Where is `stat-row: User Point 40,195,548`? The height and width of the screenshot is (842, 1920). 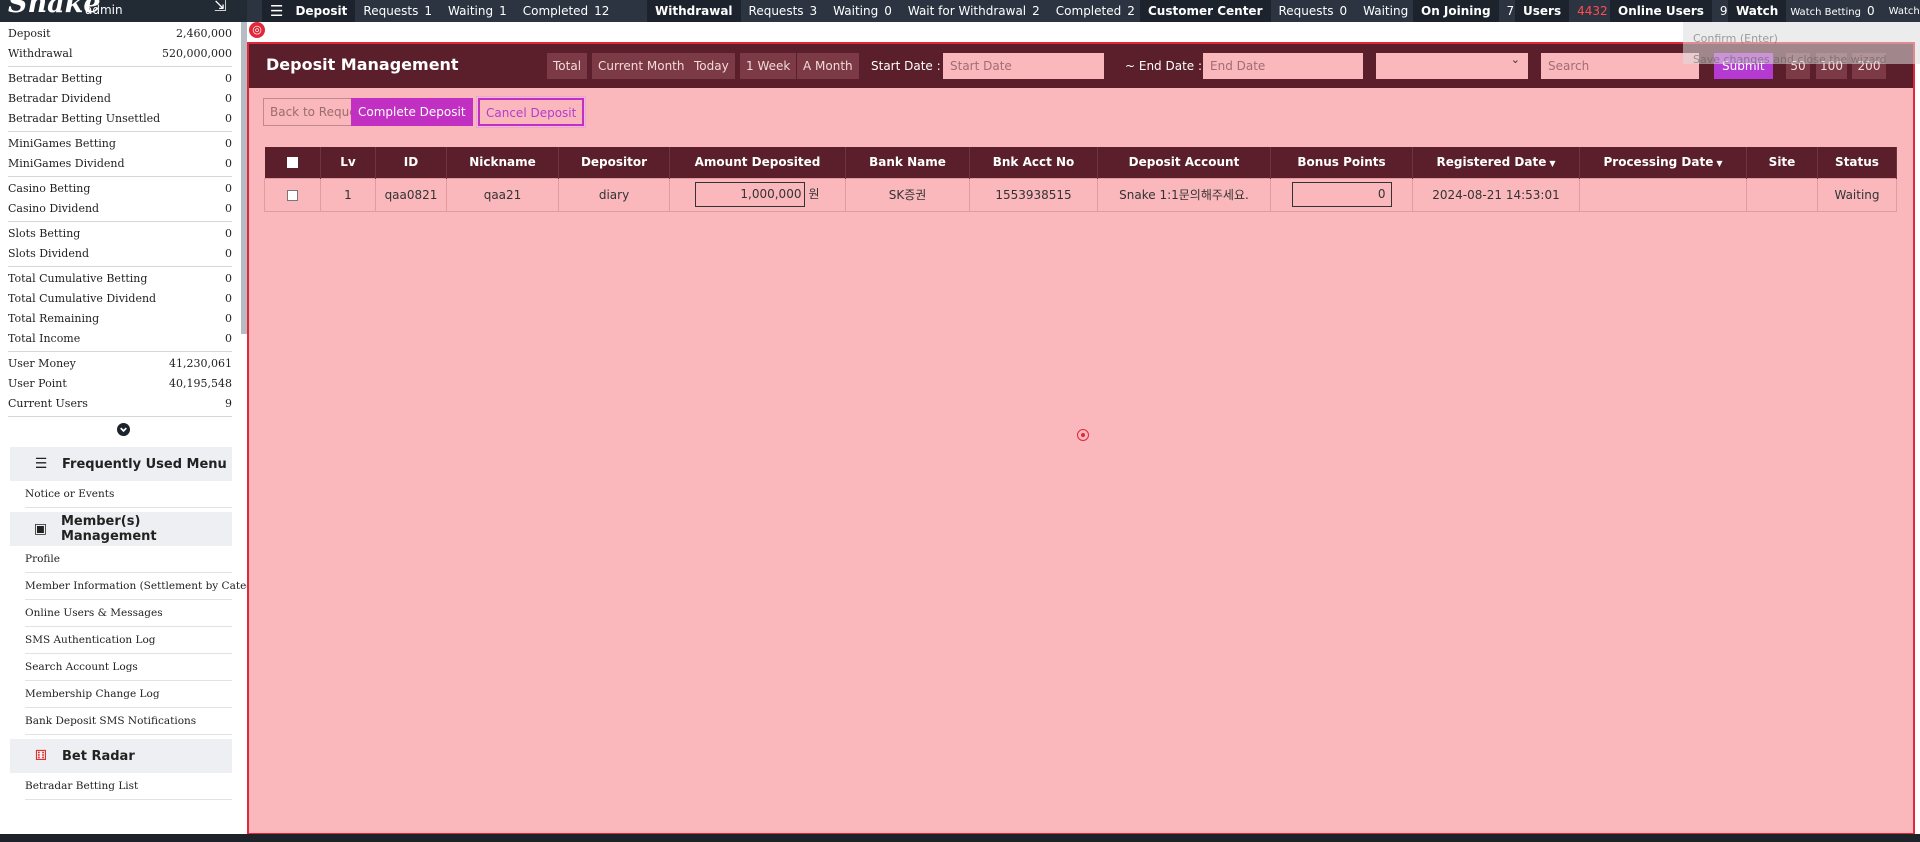 stat-row: User Point 40,195,548 is located at coordinates (120, 384).